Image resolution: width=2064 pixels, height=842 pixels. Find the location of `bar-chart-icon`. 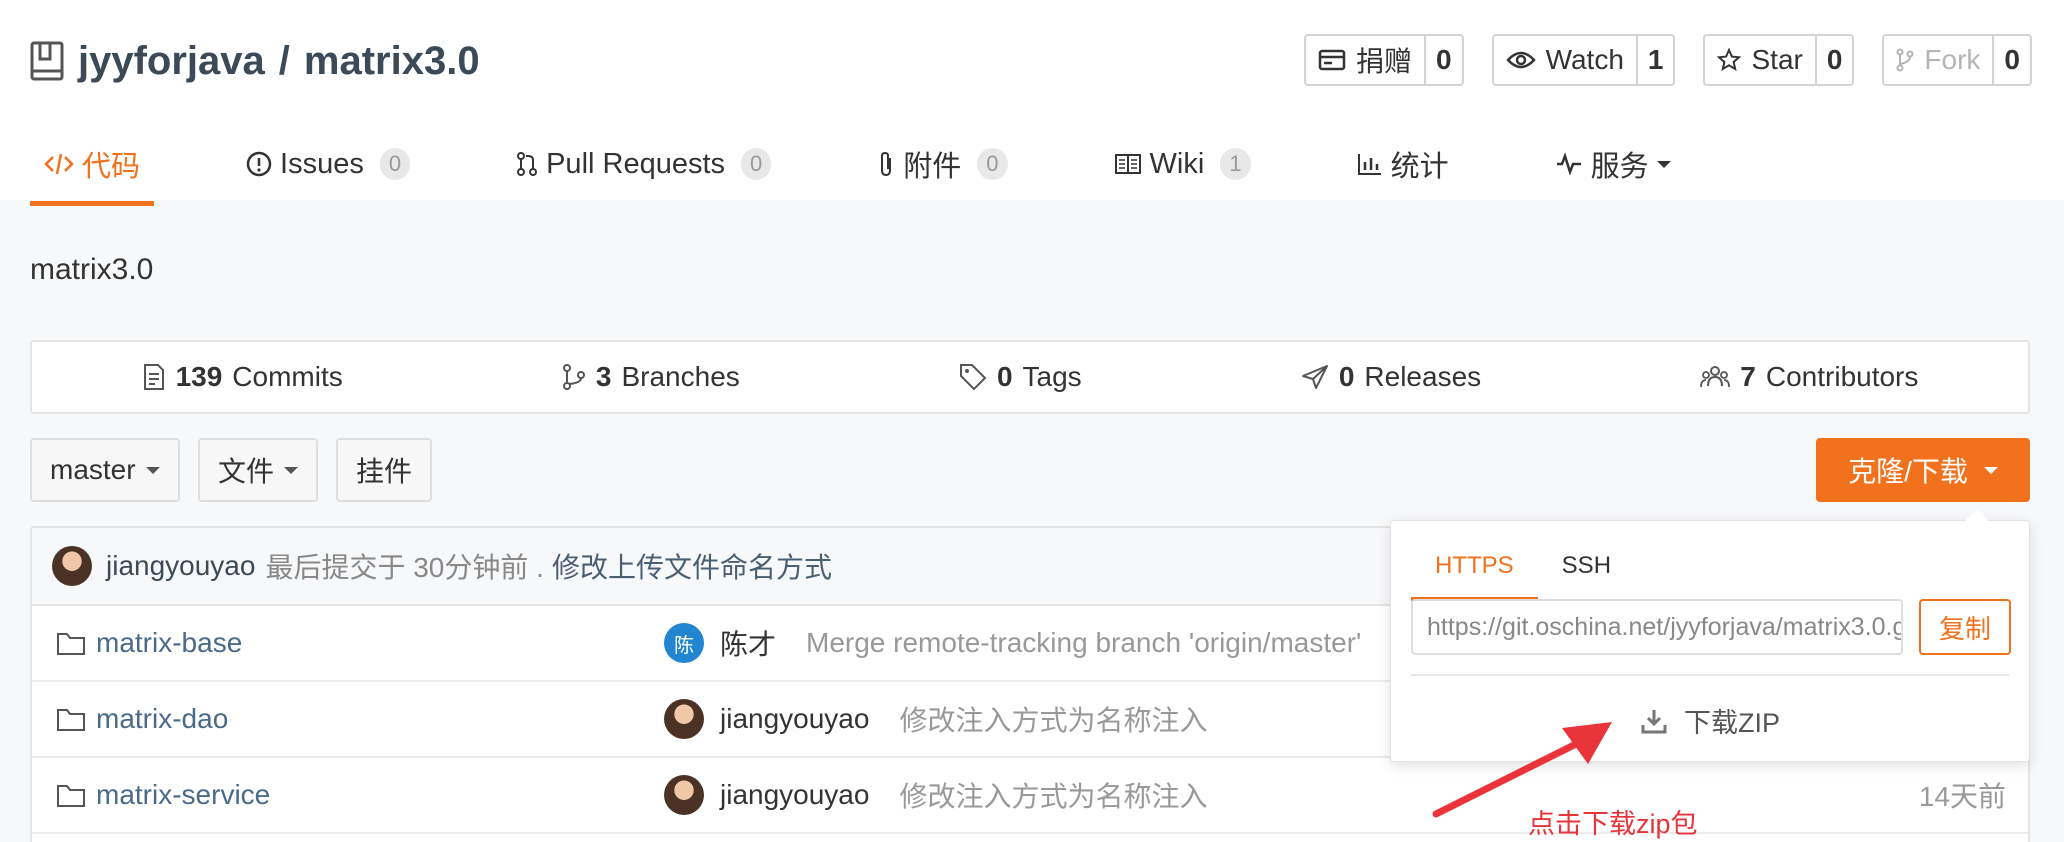

bar-chart-icon is located at coordinates (1369, 164).